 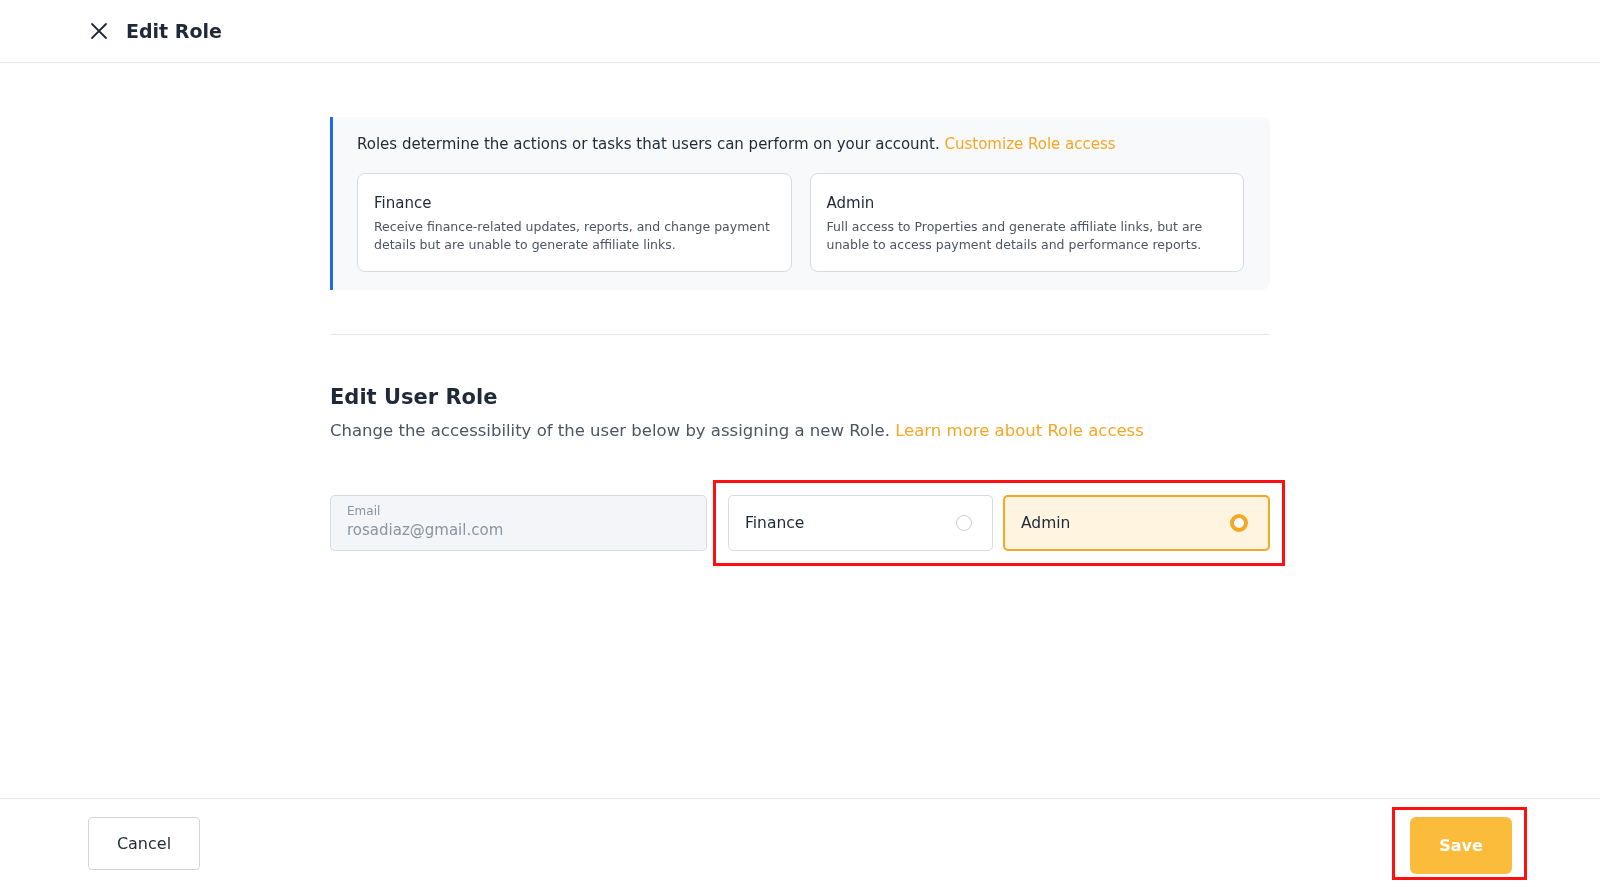 What do you see at coordinates (1015, 235) in the screenshot?
I see `role-description: Full access to Properties and generate affiliate links, but are unable to access payment details and performance reports.` at bounding box center [1015, 235].